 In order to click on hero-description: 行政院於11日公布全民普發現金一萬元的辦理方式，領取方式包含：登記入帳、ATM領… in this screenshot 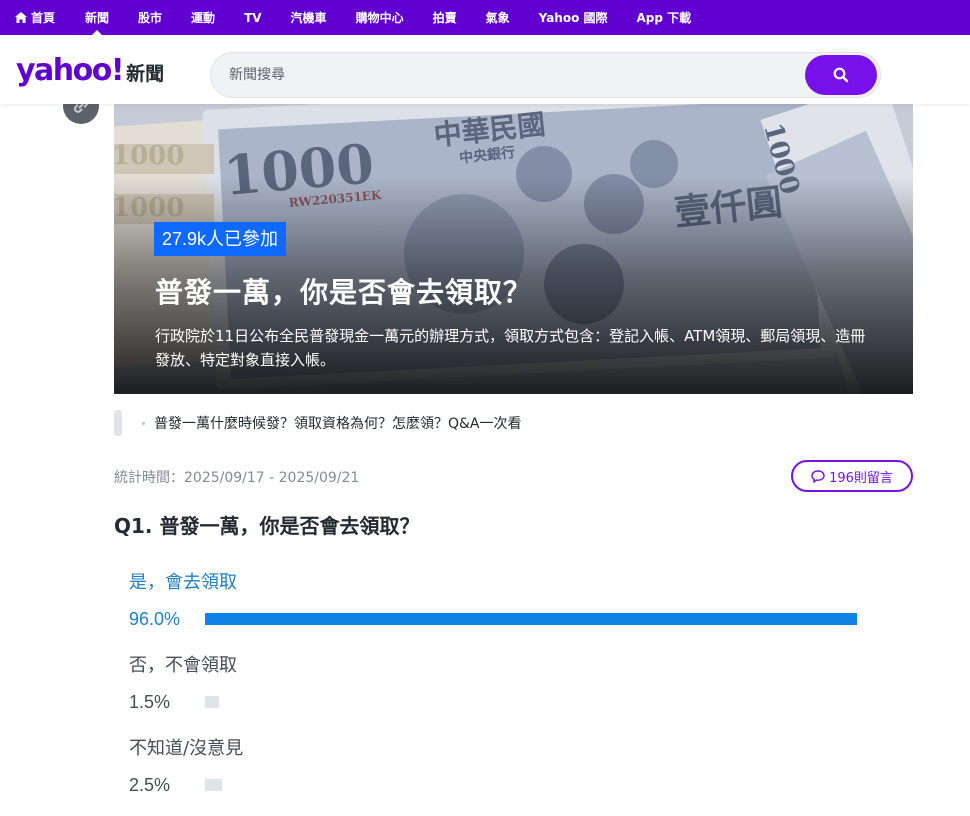, I will do `click(510, 348)`.